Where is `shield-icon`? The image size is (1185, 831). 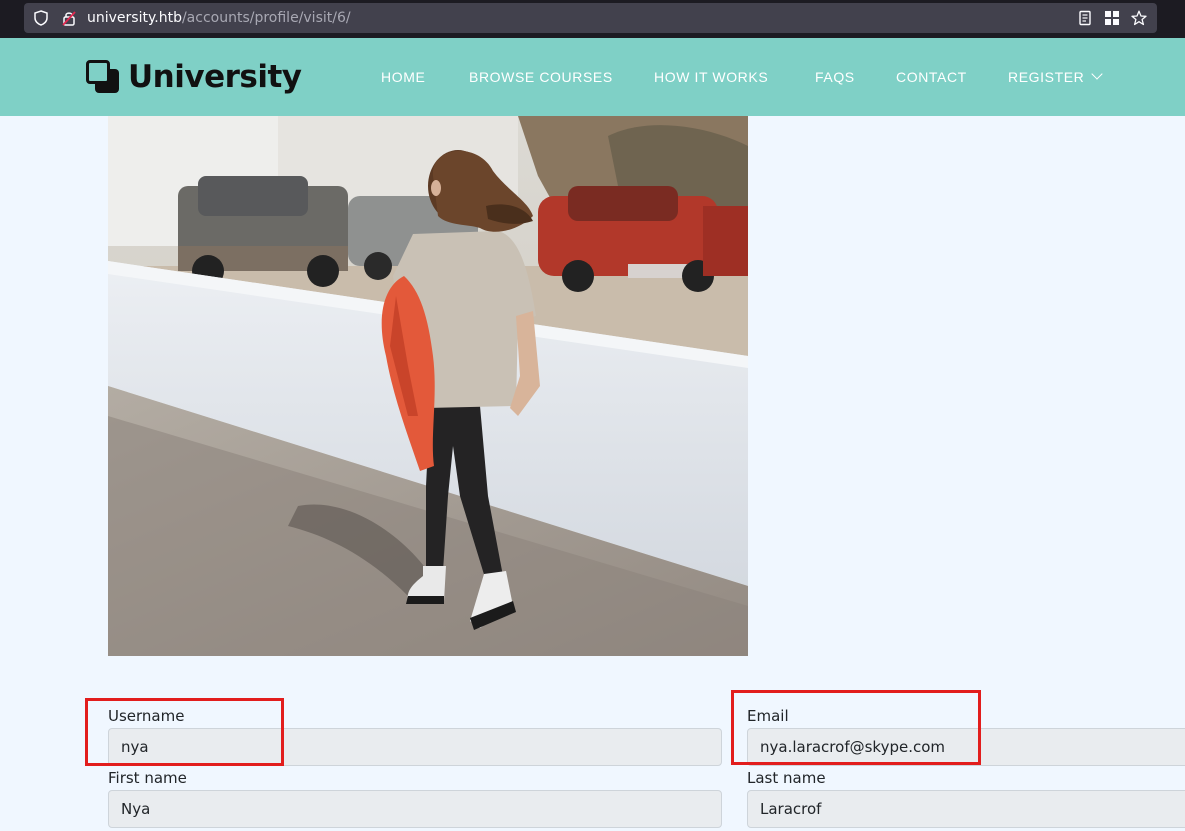
shield-icon is located at coordinates (41, 18).